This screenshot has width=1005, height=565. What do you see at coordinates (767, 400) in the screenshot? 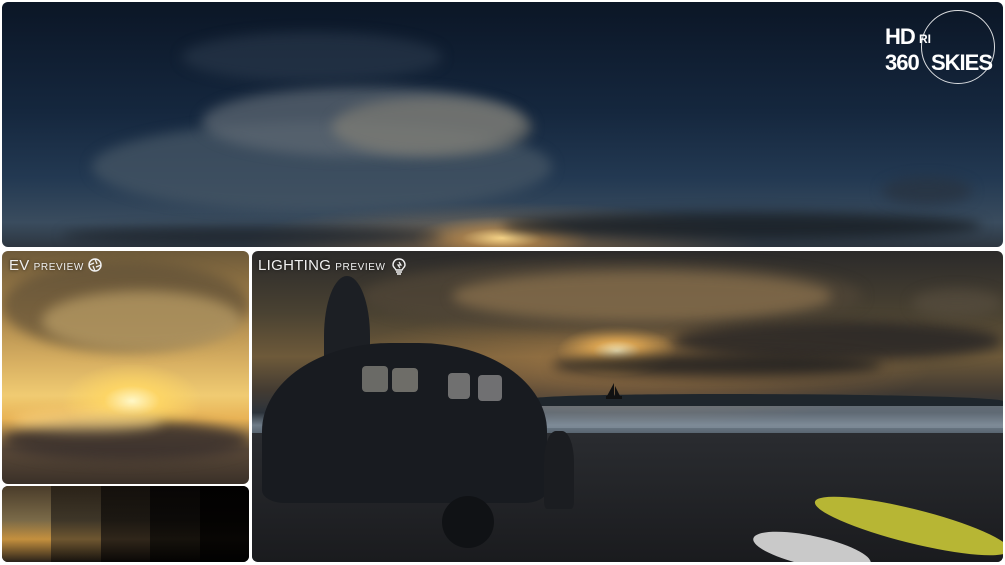
I see `ocean-wave` at bounding box center [767, 400].